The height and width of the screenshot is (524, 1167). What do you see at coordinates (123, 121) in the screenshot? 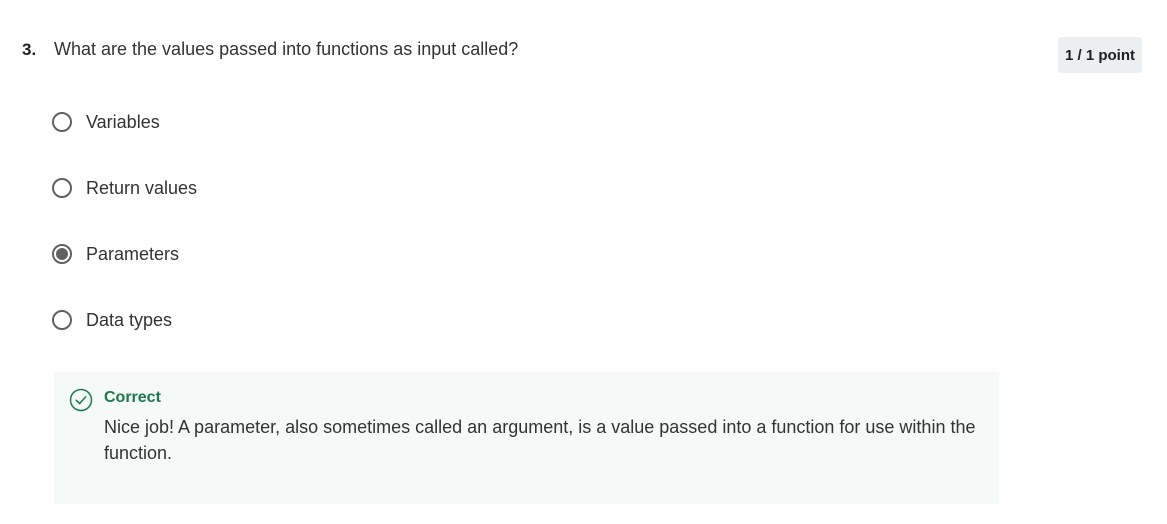
I see `option-label: Variables` at bounding box center [123, 121].